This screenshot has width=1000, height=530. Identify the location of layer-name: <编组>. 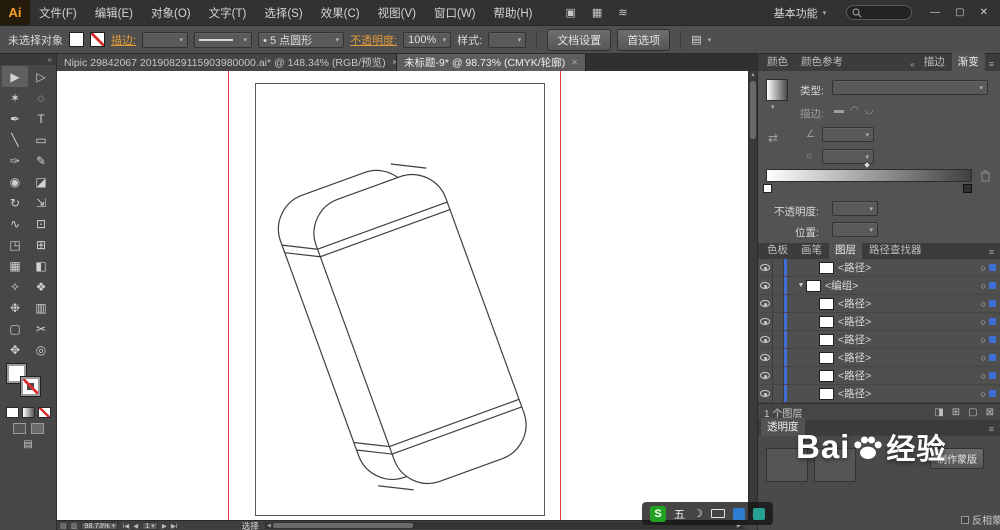
(841, 285).